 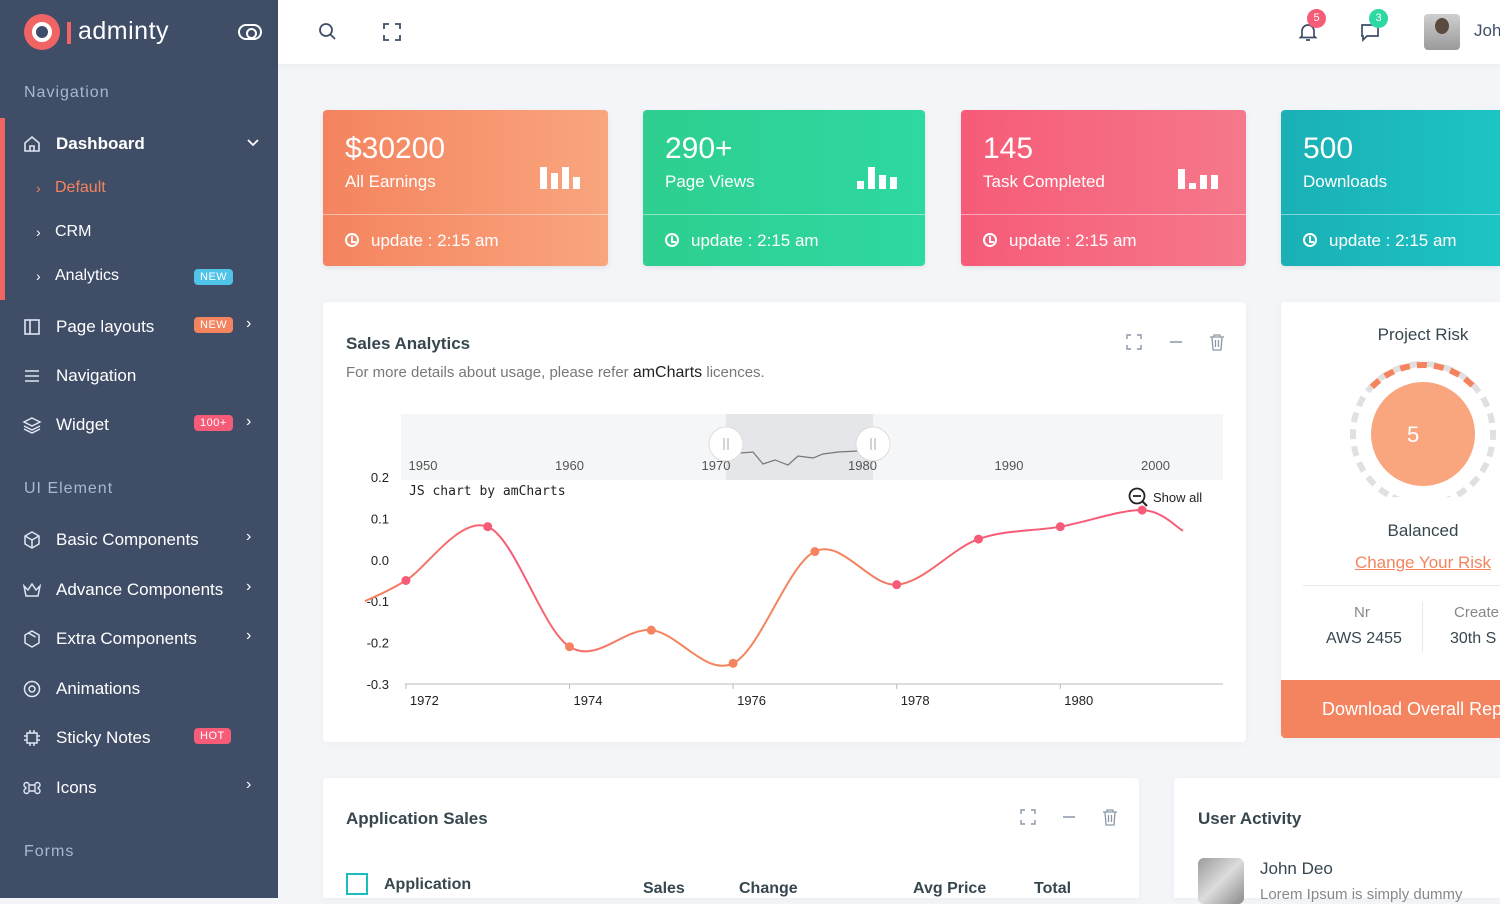 What do you see at coordinates (139, 590) in the screenshot?
I see `sidebar-item-advance-components: Advance Components ›` at bounding box center [139, 590].